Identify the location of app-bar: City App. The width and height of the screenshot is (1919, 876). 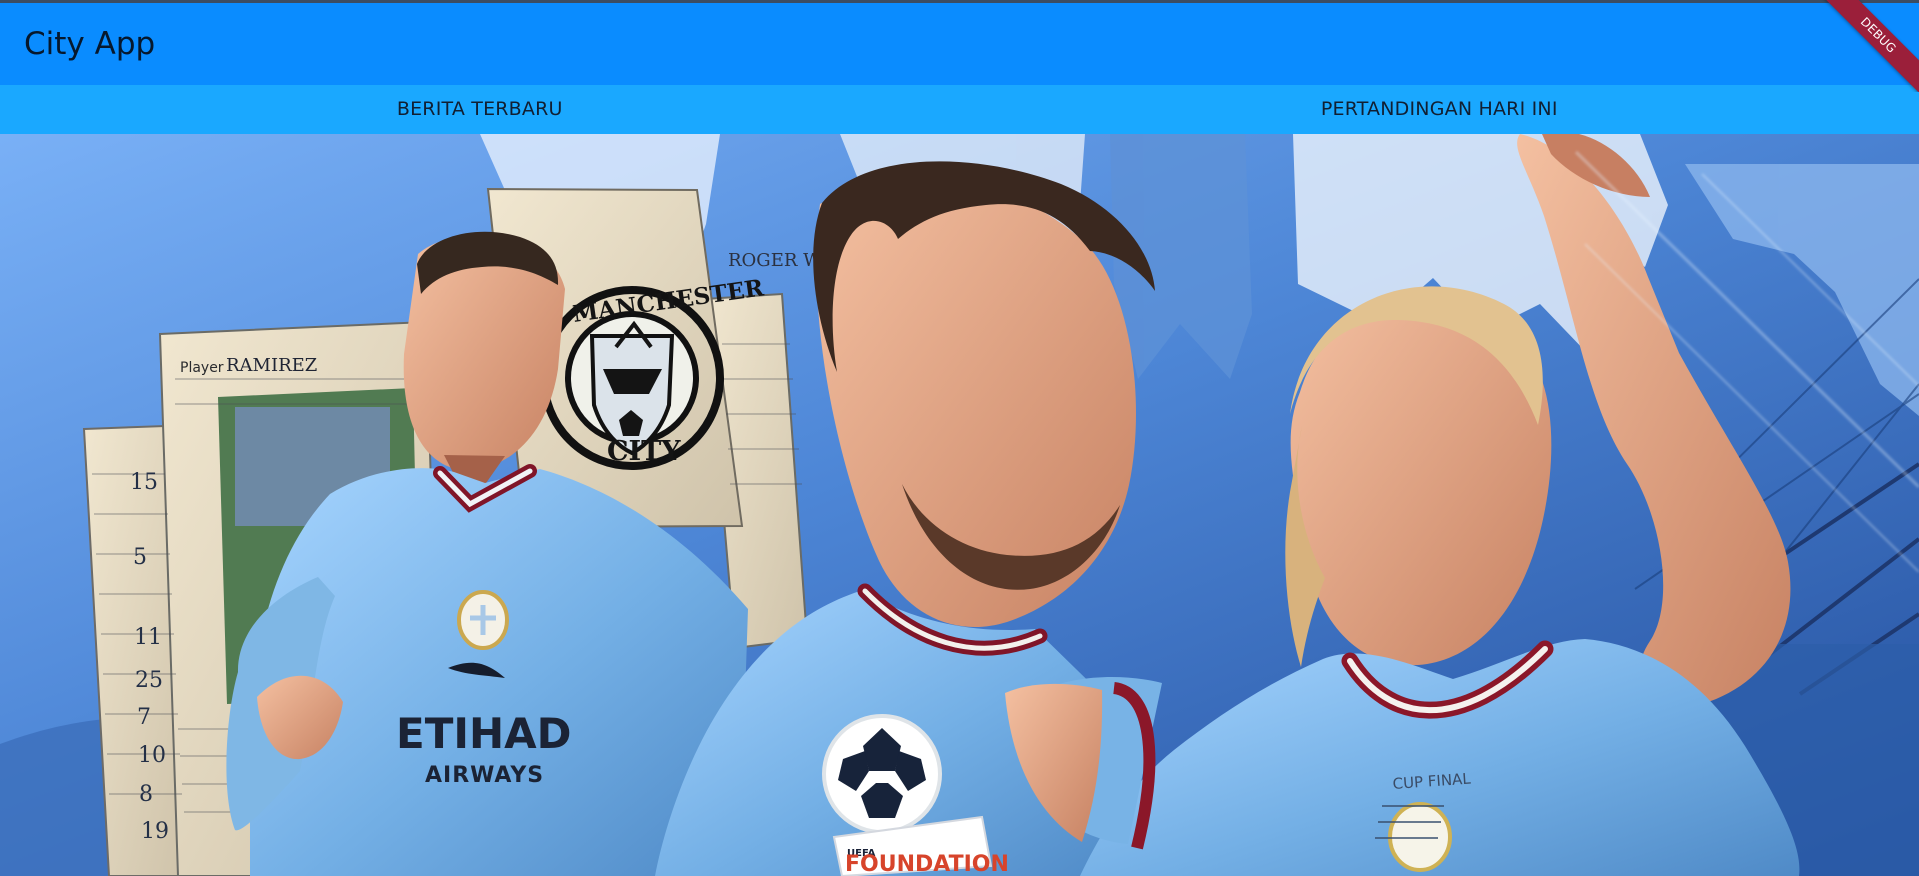
(959, 44).